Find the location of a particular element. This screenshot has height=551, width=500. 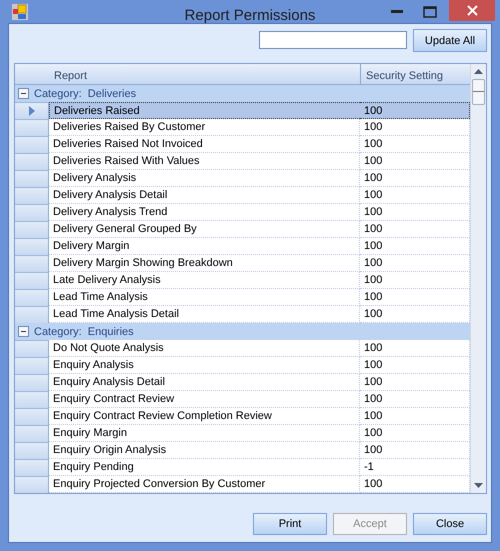

dialog-button: Print is located at coordinates (290, 524).